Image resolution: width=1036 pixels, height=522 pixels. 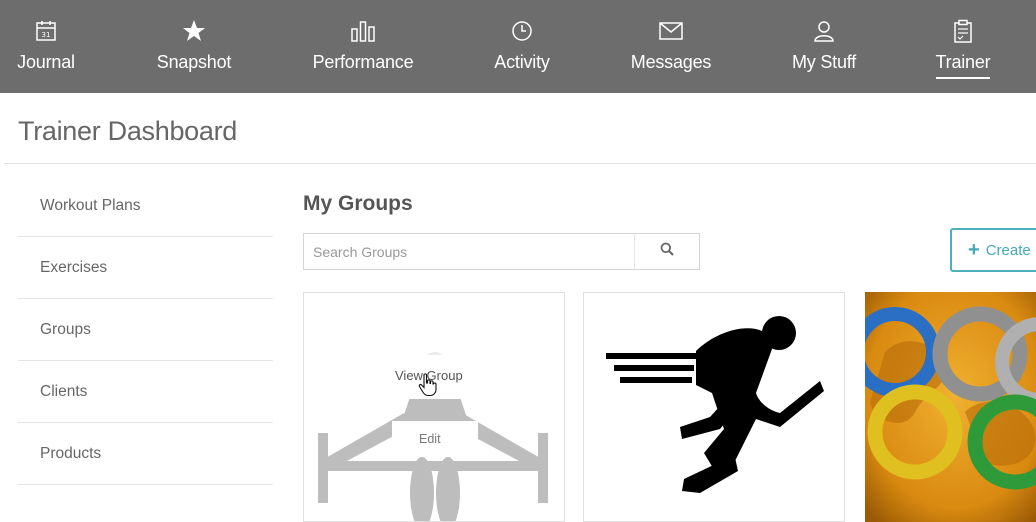 What do you see at coordinates (824, 31) in the screenshot?
I see `user-icon` at bounding box center [824, 31].